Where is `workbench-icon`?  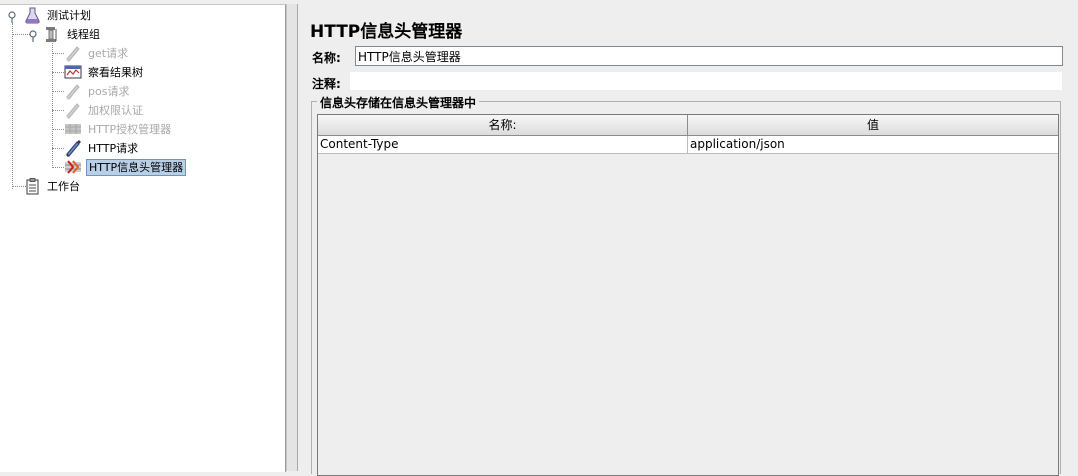 workbench-icon is located at coordinates (32, 185).